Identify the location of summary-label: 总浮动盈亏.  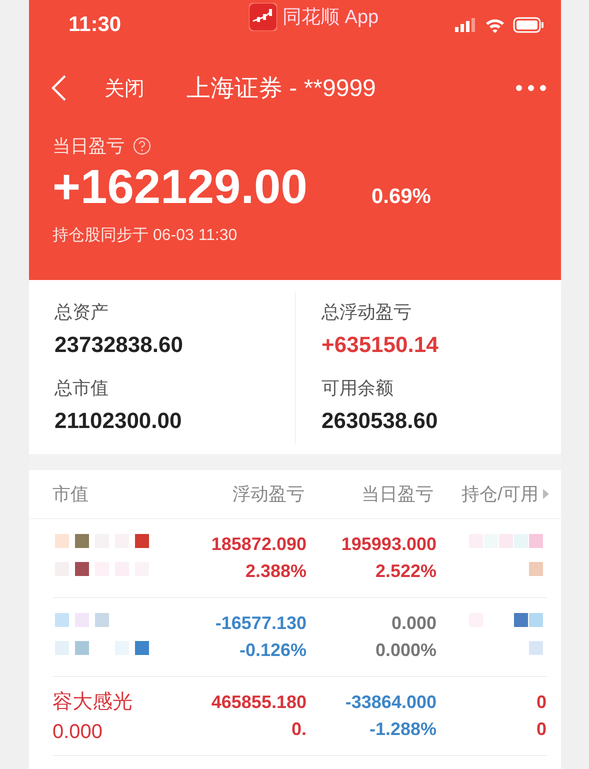
(367, 312).